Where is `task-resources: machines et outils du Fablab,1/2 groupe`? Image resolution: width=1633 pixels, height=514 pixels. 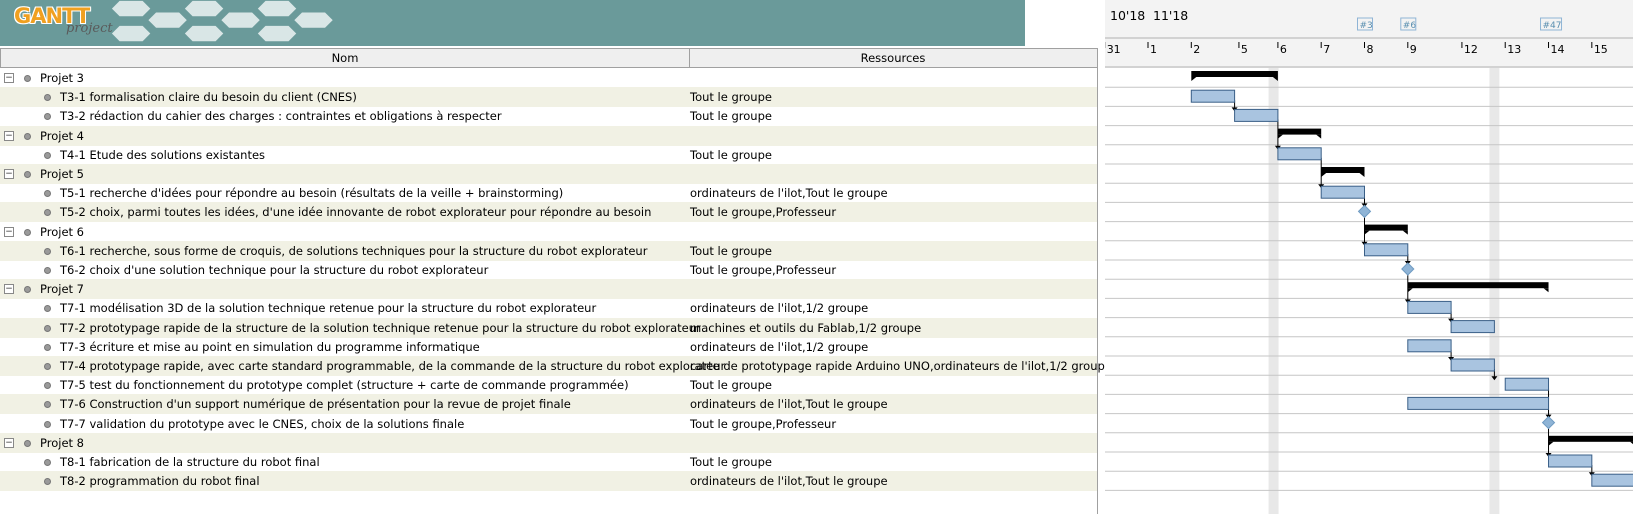 task-resources: machines et outils du Fablab,1/2 groupe is located at coordinates (806, 327).